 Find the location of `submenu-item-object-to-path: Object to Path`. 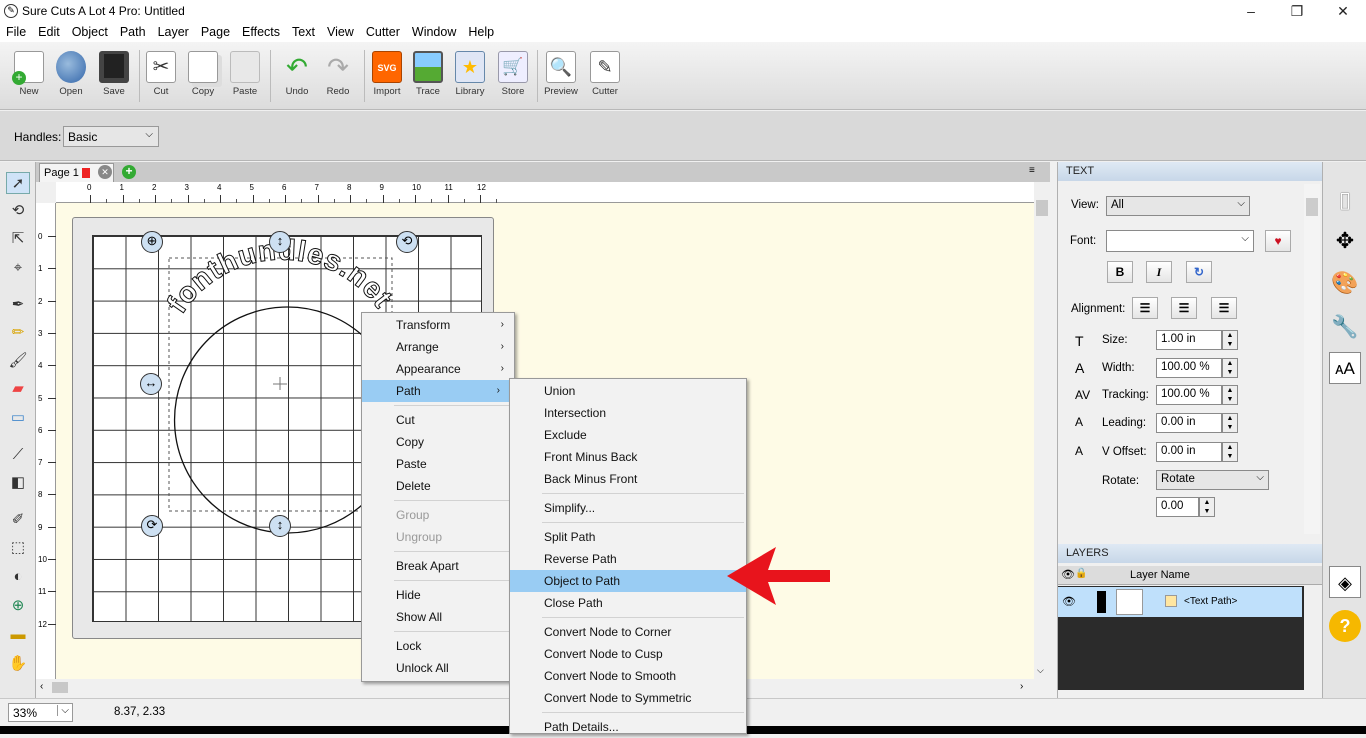

submenu-item-object-to-path: Object to Path is located at coordinates (628, 581).